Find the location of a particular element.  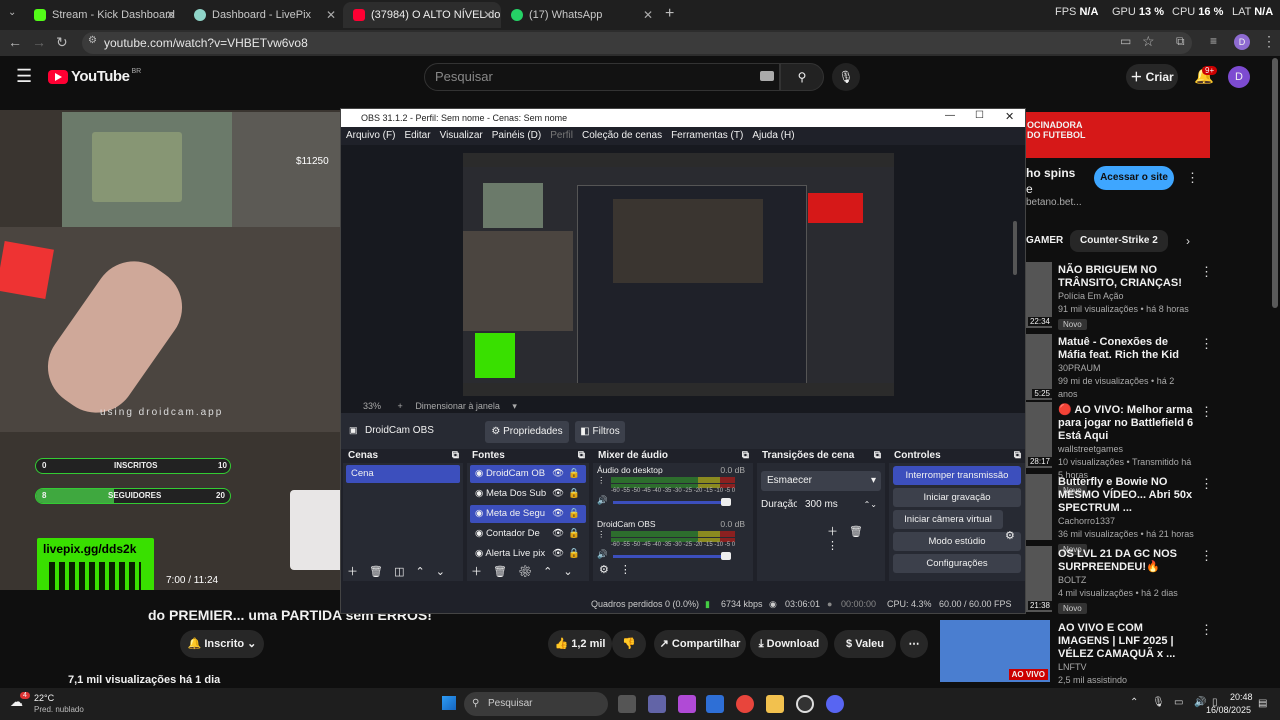

obs-menu-item: Visualizar is located at coordinates (461, 135).